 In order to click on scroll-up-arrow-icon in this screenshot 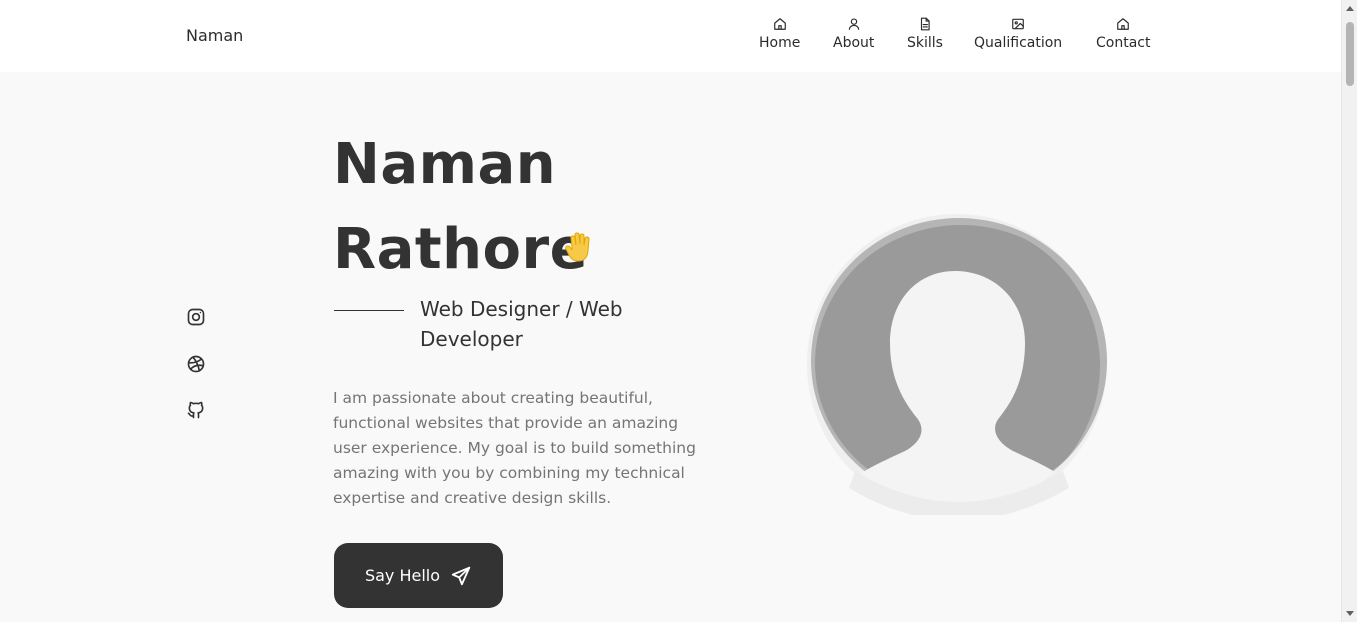, I will do `click(1350, 8)`.